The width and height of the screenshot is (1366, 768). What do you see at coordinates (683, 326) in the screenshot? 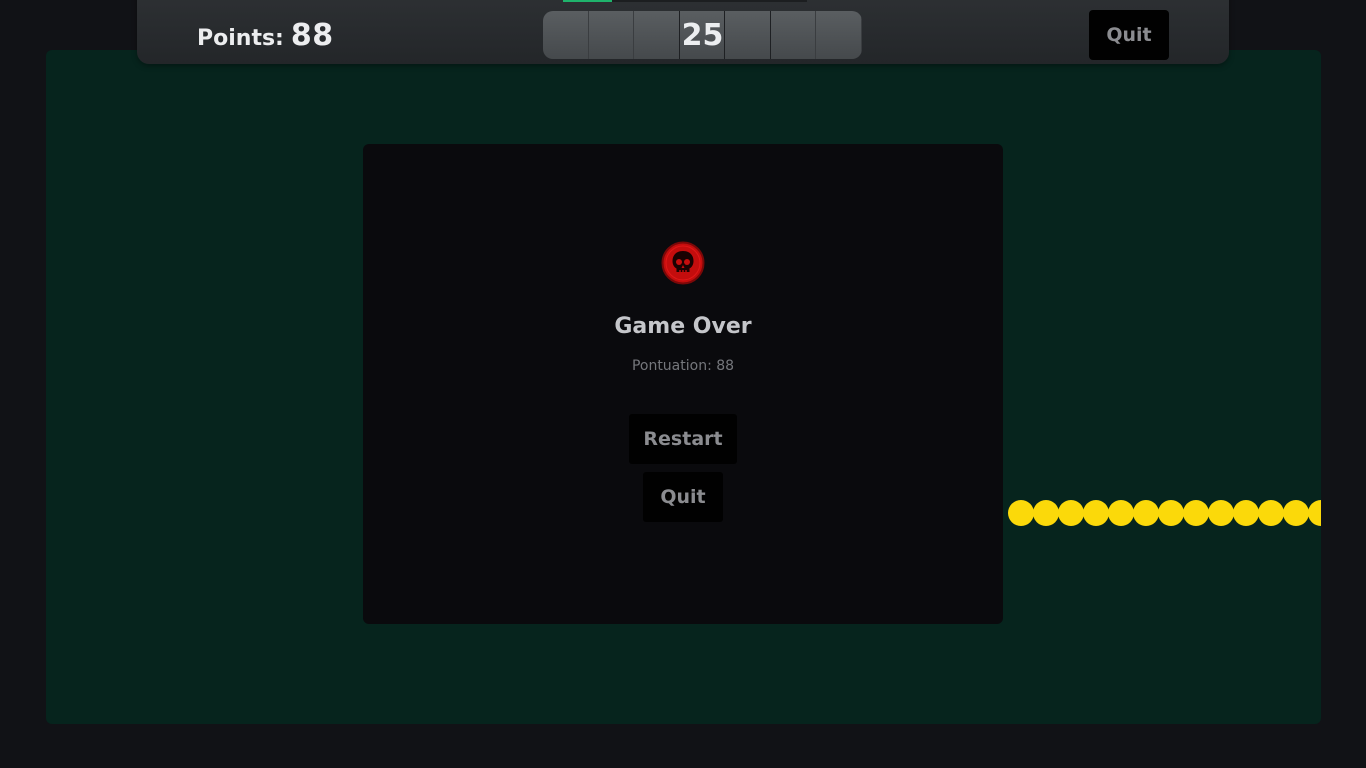
I see `game-over-title: Game Over` at bounding box center [683, 326].